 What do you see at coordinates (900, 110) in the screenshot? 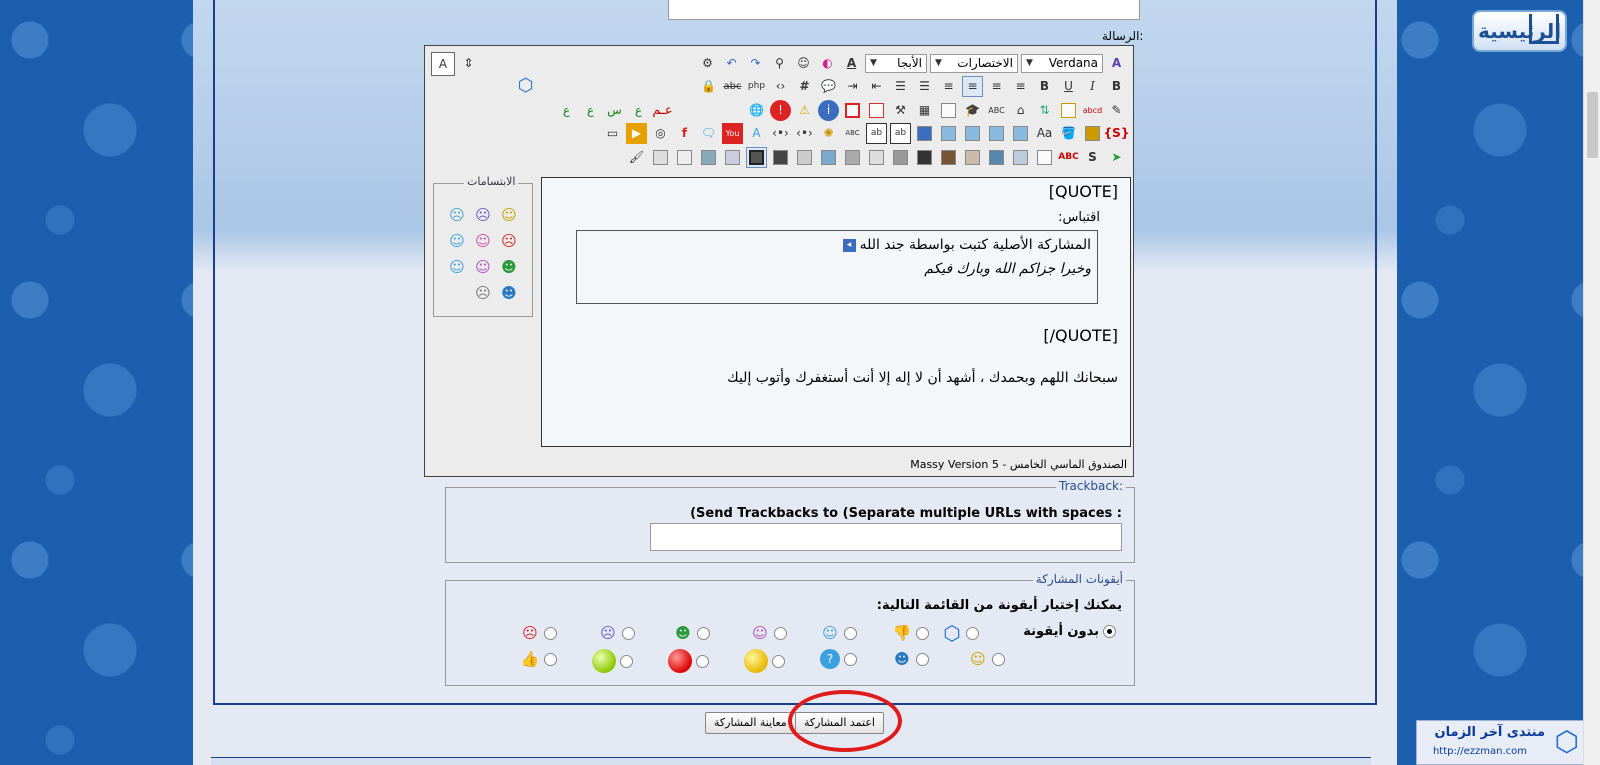
I see `wand-icon: ⚒` at bounding box center [900, 110].